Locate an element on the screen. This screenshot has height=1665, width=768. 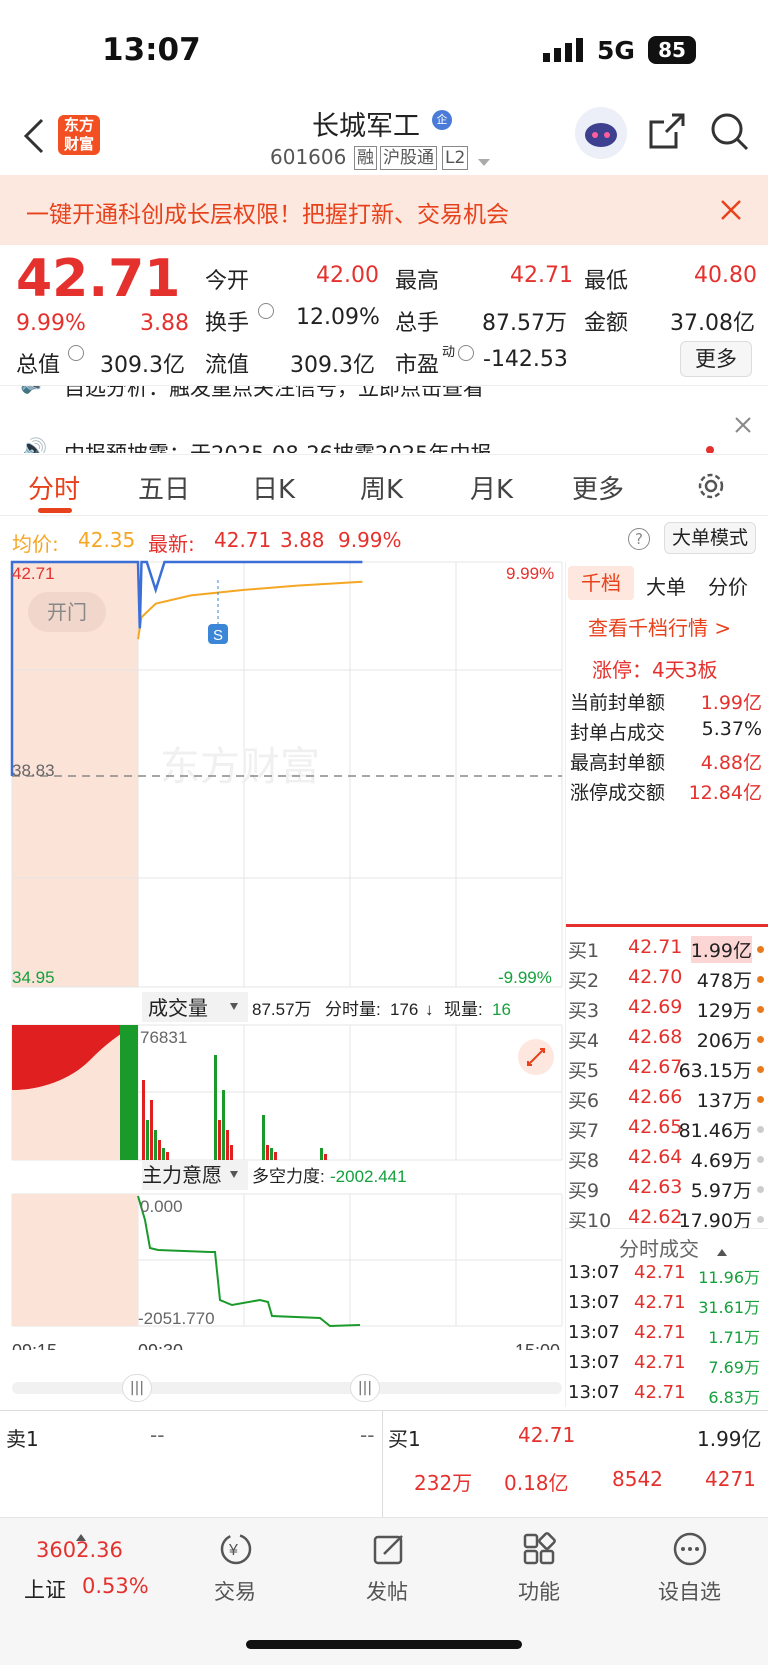
orderbook-row: 买6 42.66 137万 is located at coordinates (666, 1101).